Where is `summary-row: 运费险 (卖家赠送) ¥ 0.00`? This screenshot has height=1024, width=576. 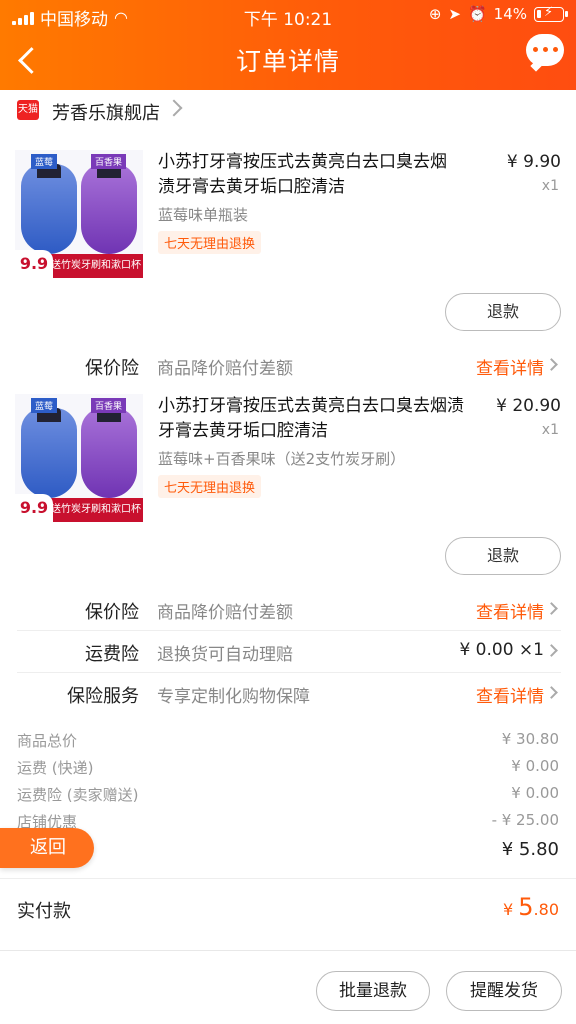
summary-row: 运费险 (卖家赠送) ¥ 0.00 is located at coordinates (288, 795).